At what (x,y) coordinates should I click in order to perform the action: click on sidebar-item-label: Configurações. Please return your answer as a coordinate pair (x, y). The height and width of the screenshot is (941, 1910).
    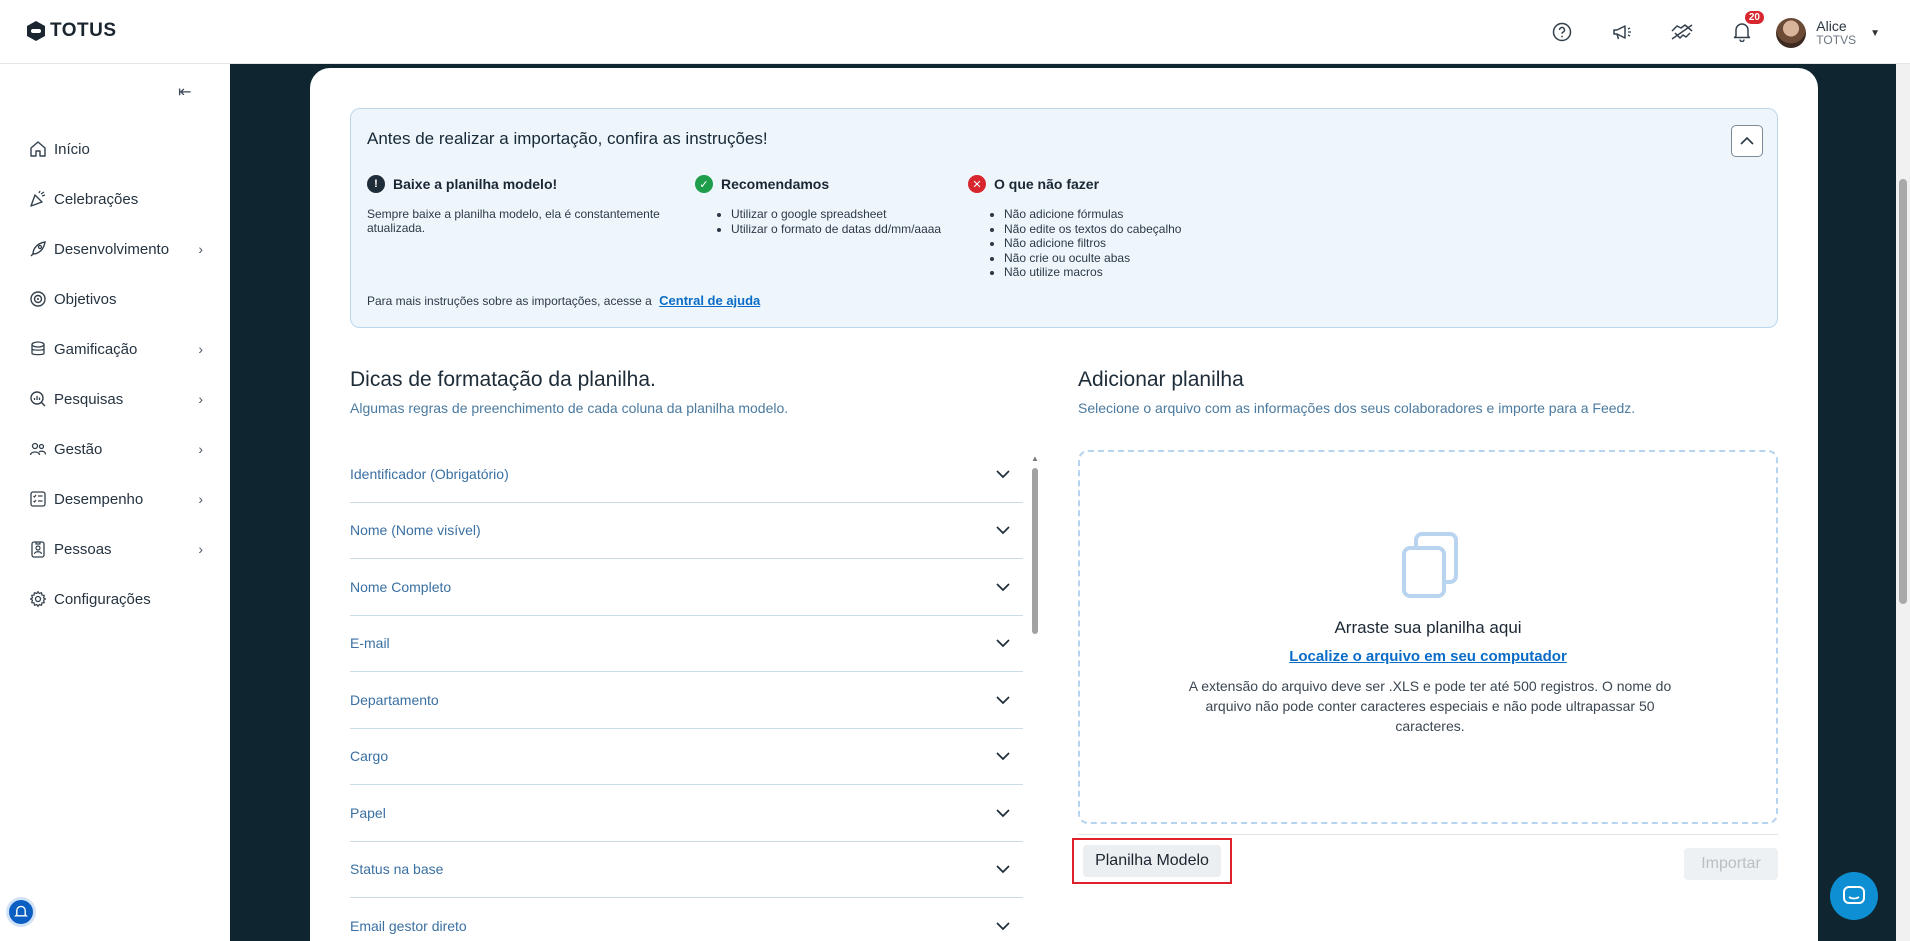
    Looking at the image, I should click on (102, 599).